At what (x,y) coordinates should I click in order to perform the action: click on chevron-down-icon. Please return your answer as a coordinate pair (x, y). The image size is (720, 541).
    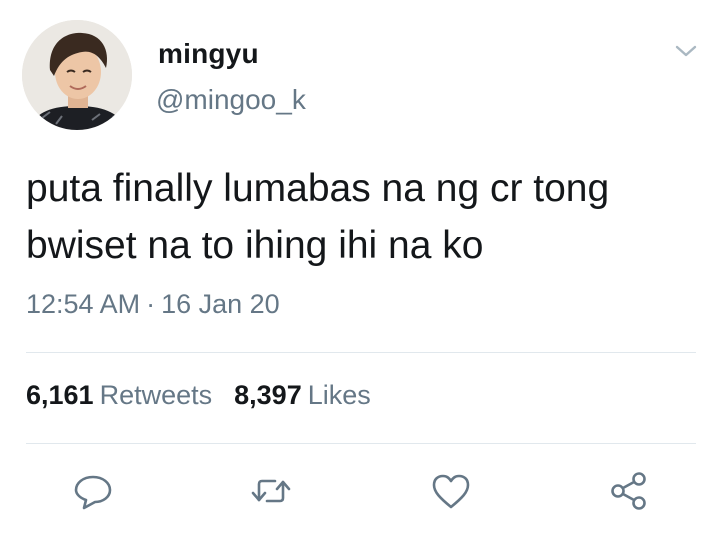
    Looking at the image, I should click on (686, 51).